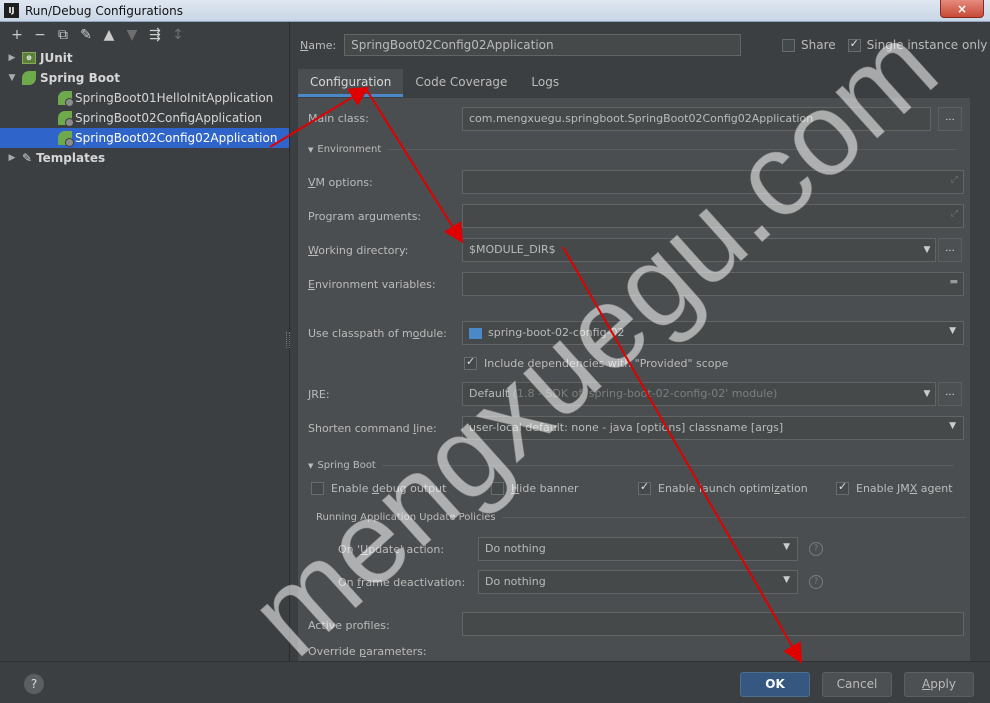 This screenshot has width=990, height=703. Describe the element at coordinates (723, 487) in the screenshot. I see `enable-launch-option: Enable launch optimization` at that location.